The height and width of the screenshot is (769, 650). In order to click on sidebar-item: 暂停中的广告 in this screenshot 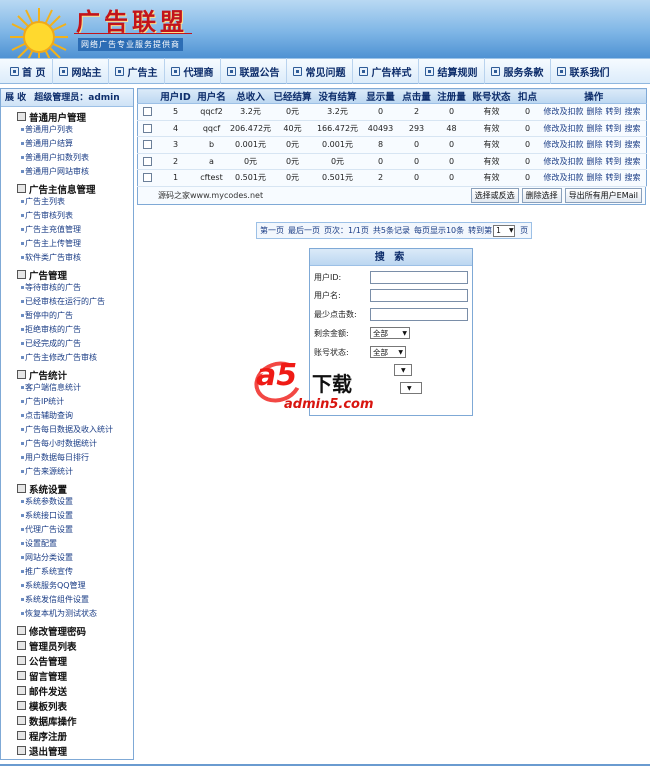, I will do `click(67, 316)`.